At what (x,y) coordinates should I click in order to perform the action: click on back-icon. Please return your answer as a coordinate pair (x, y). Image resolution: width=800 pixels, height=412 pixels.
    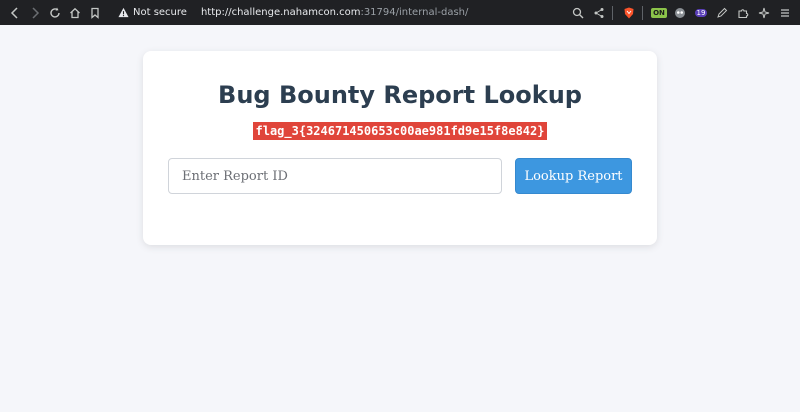
    Looking at the image, I should click on (15, 13).